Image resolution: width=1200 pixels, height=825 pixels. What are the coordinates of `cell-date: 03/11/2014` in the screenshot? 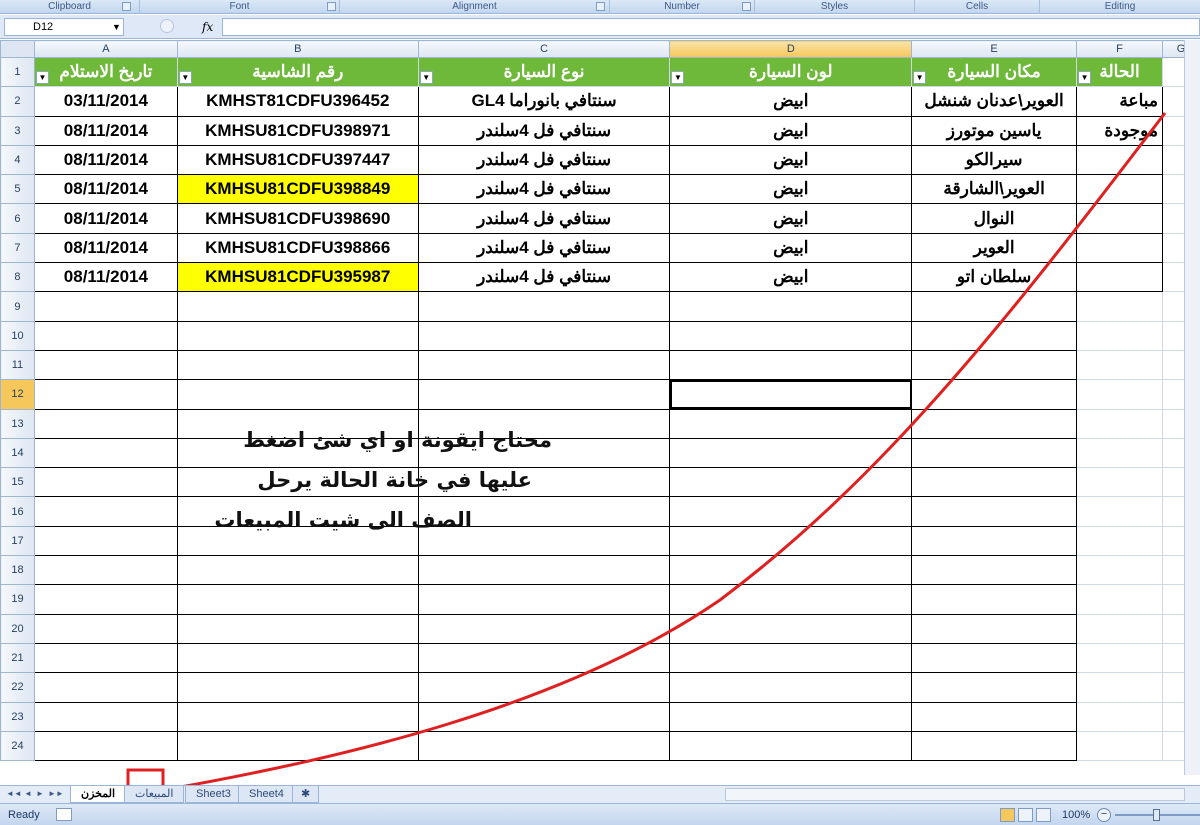 It's located at (105, 101).